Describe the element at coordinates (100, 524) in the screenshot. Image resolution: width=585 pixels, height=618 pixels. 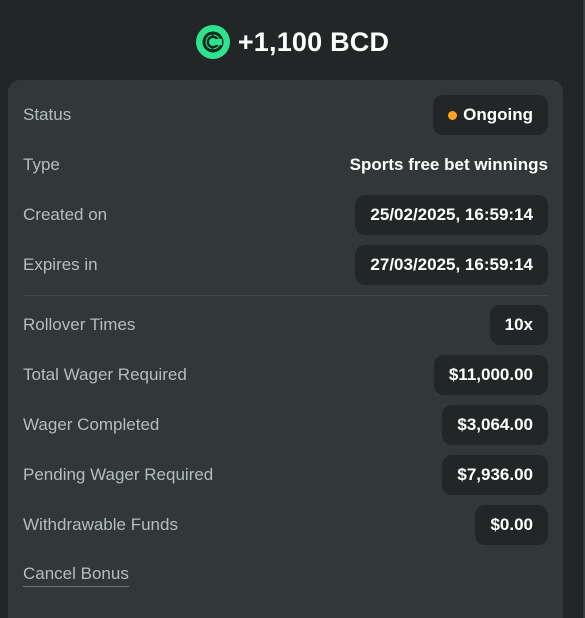
I see `withdrawable-label: Withdrawable Funds` at that location.